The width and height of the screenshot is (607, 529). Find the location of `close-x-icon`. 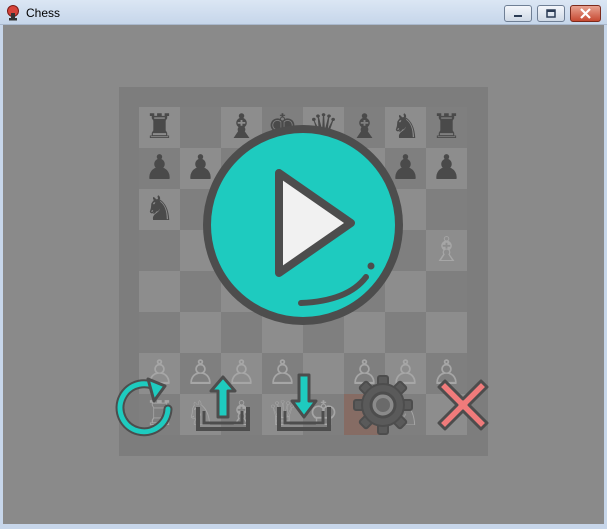

close-x-icon is located at coordinates (463, 405).